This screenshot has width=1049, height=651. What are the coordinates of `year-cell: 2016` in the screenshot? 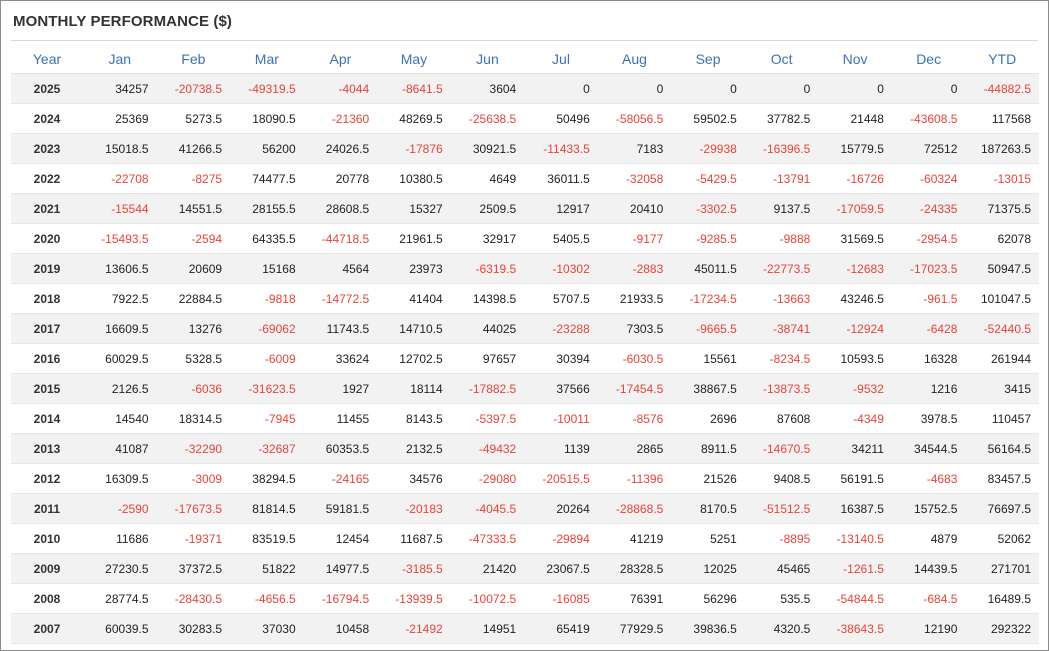 It's located at (47, 358).